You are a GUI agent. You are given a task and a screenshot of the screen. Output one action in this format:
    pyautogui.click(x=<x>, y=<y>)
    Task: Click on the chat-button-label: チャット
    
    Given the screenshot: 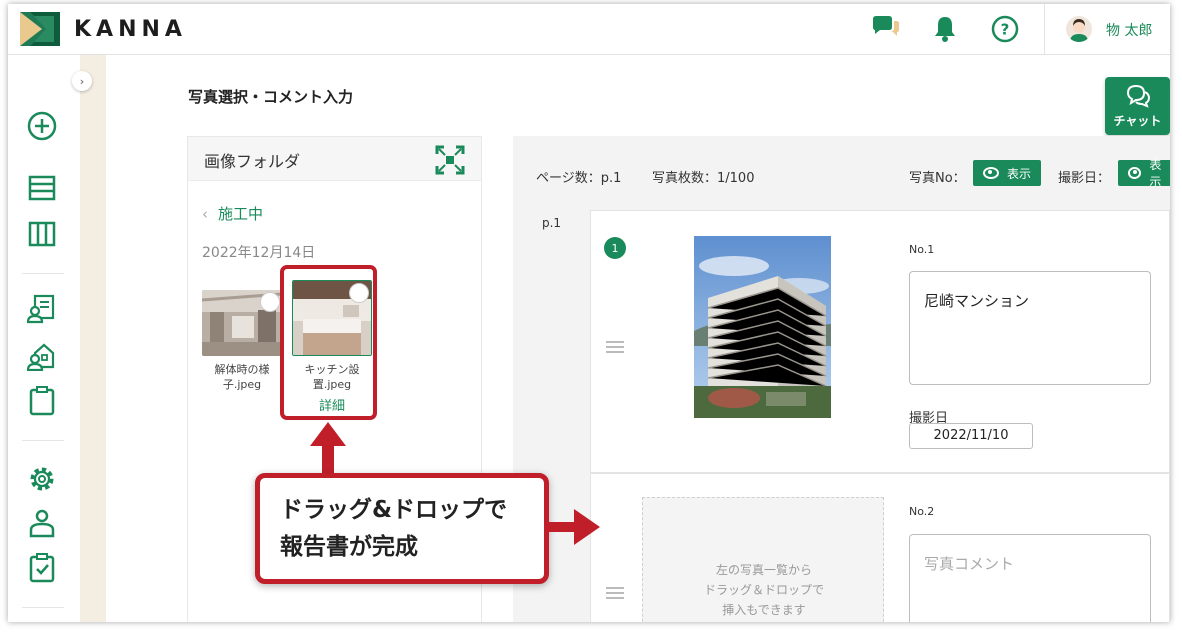 What is the action you would take?
    pyautogui.click(x=1137, y=120)
    